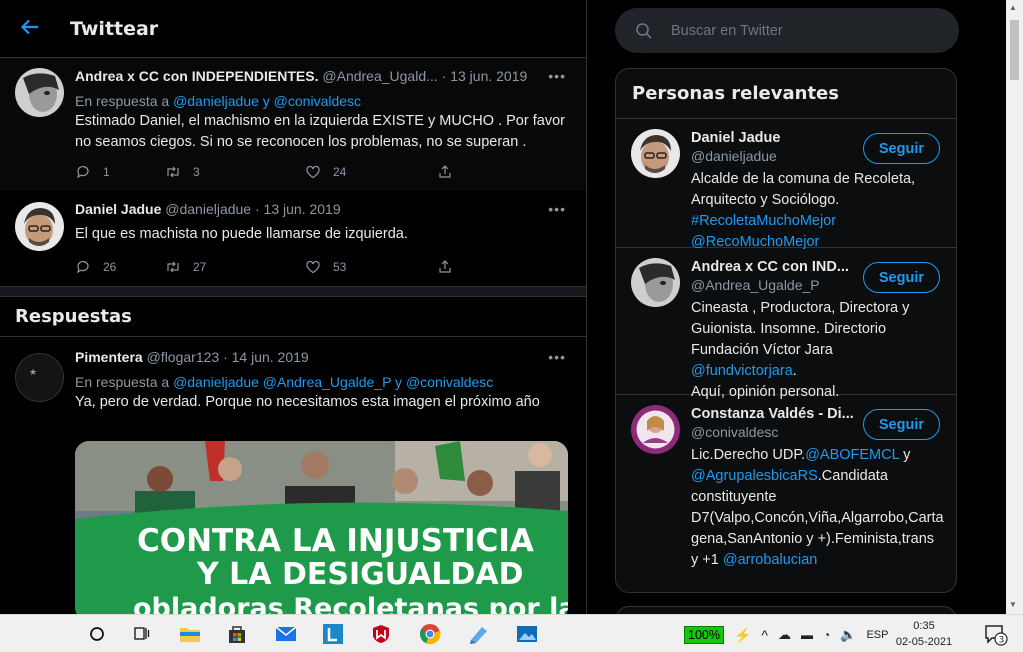 This screenshot has height=652, width=1023. What do you see at coordinates (120, 267) in the screenshot?
I see `reply-button: 26` at bounding box center [120, 267].